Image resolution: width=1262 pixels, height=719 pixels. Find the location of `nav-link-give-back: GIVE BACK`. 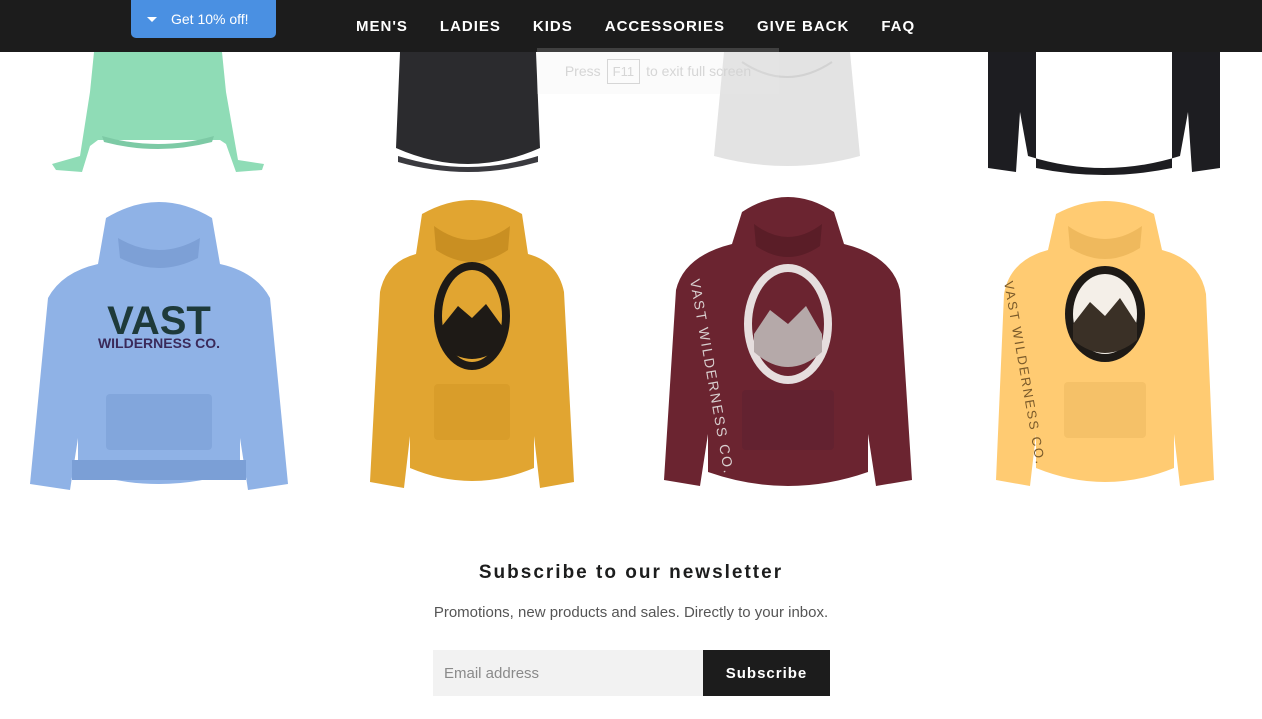

nav-link-give-back: GIVE BACK is located at coordinates (803, 26).